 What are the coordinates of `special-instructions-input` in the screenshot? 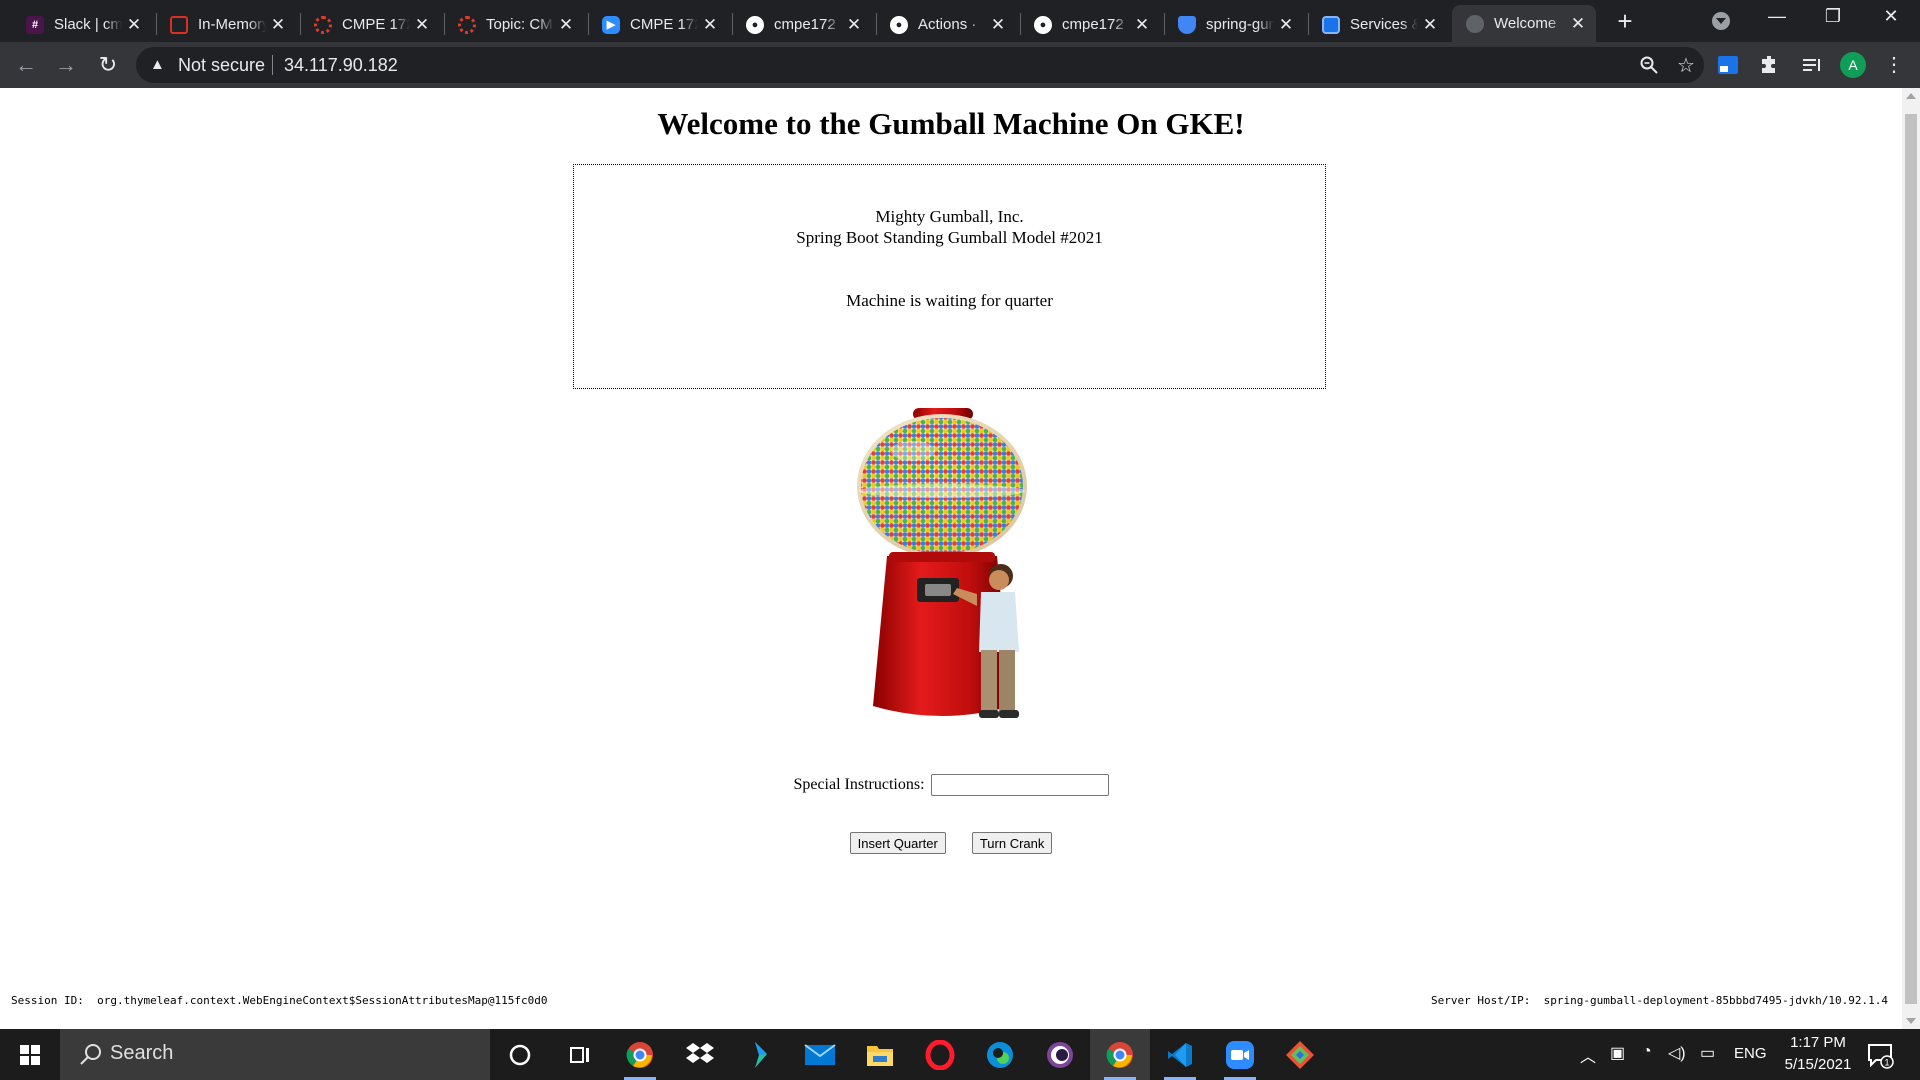 It's located at (1019, 785).